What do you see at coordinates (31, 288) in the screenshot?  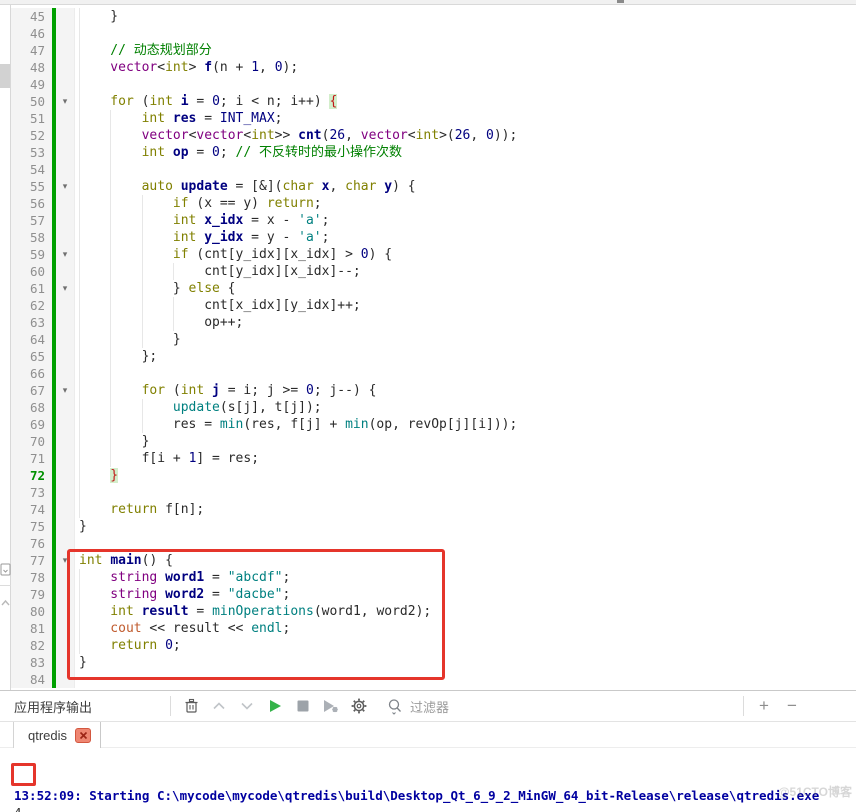 I see `line-number: 61` at bounding box center [31, 288].